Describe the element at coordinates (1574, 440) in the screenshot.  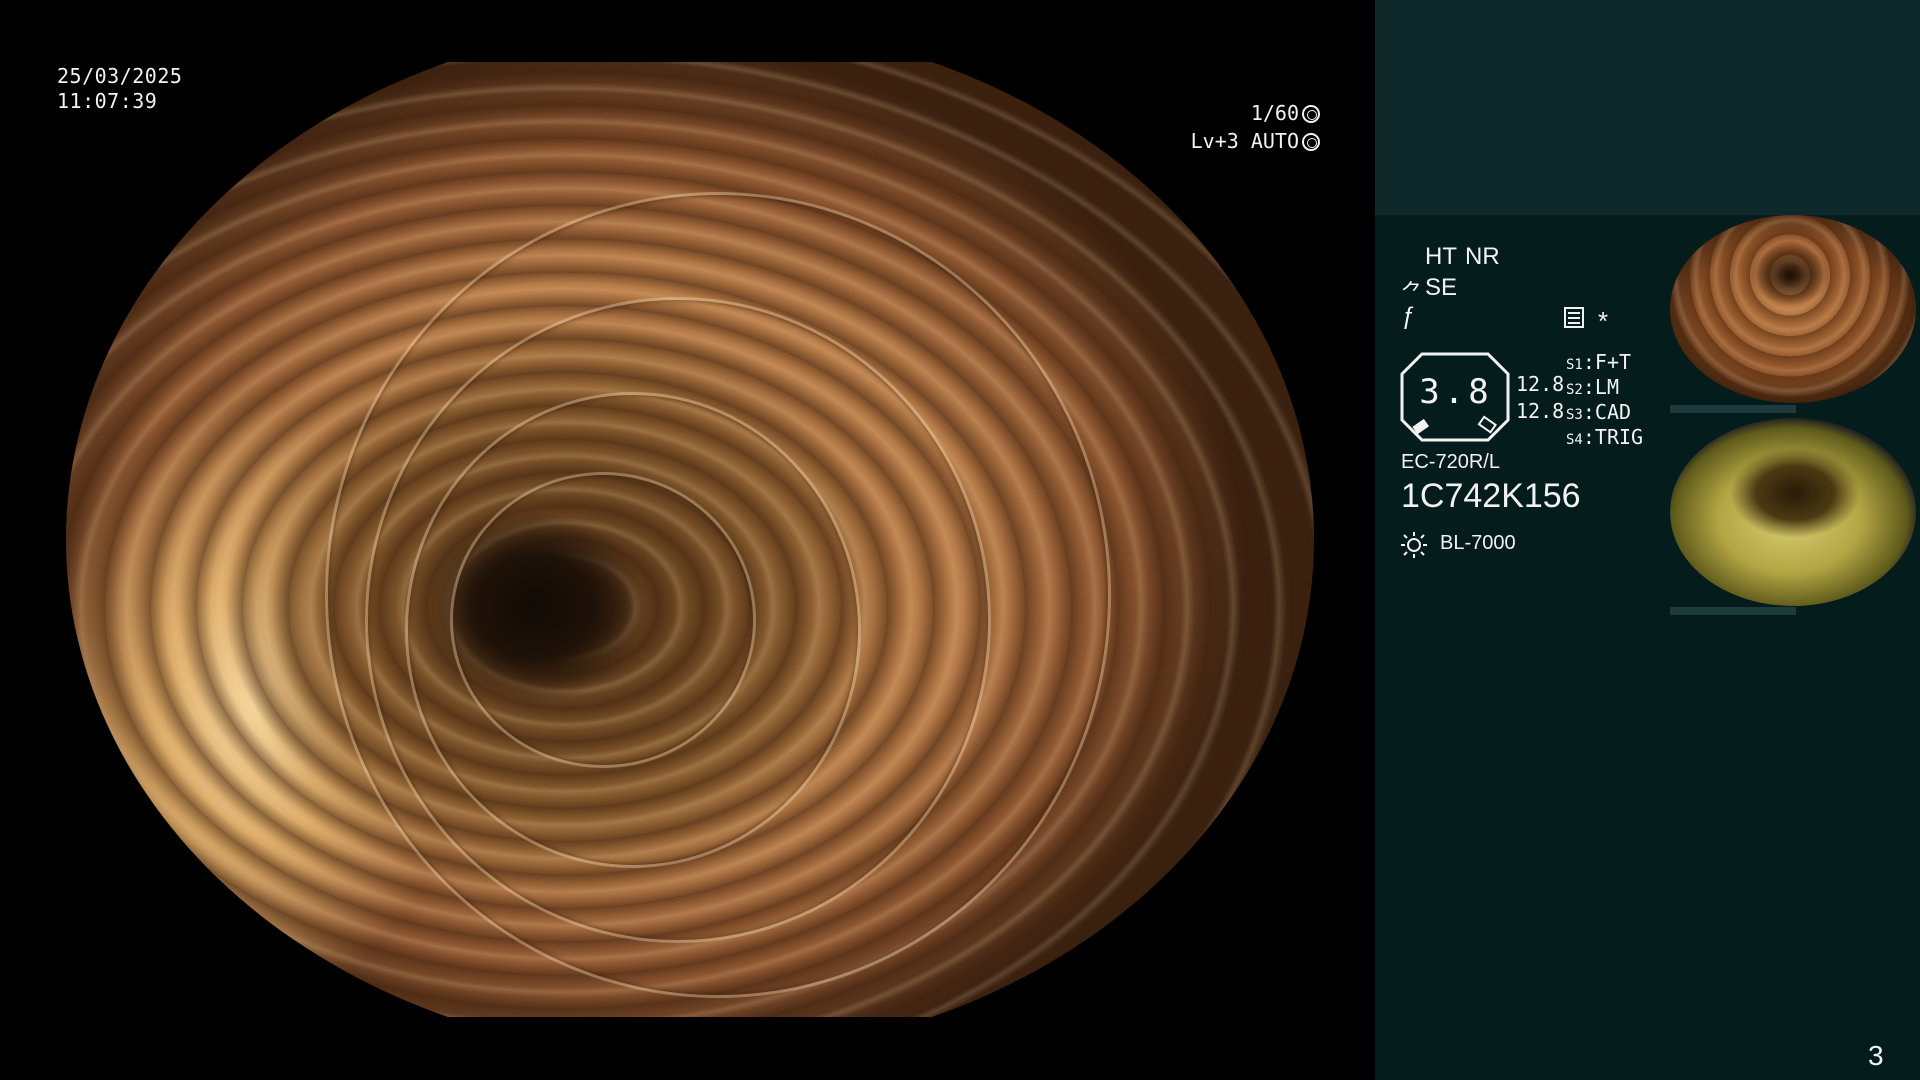
I see `slot-key: S4` at that location.